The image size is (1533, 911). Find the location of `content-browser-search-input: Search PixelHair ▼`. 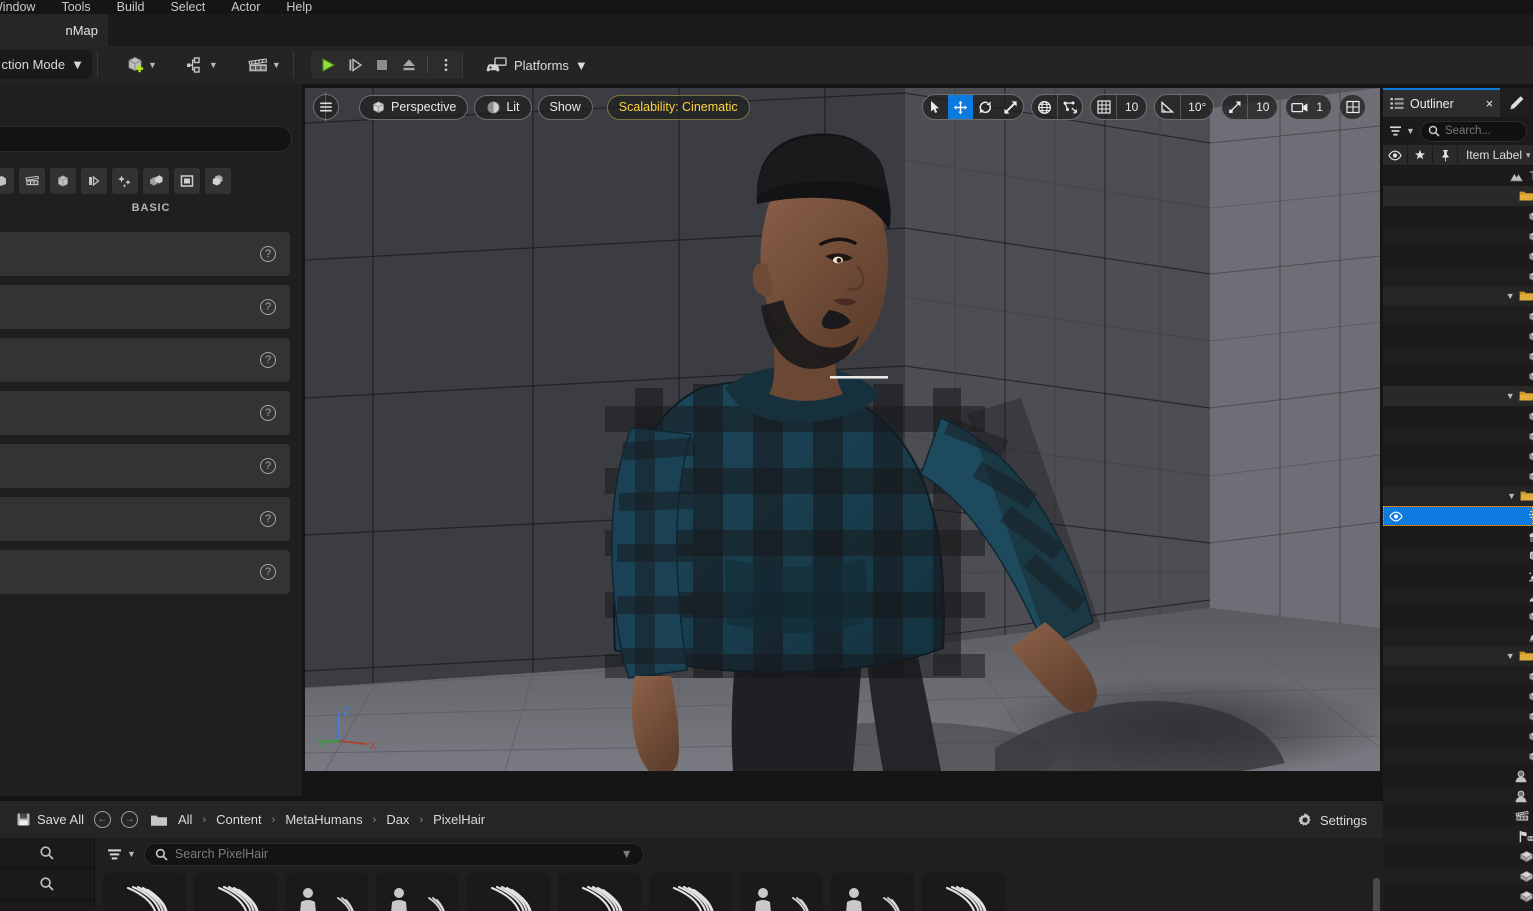

content-browser-search-input: Search PixelHair ▼ is located at coordinates (393, 854).